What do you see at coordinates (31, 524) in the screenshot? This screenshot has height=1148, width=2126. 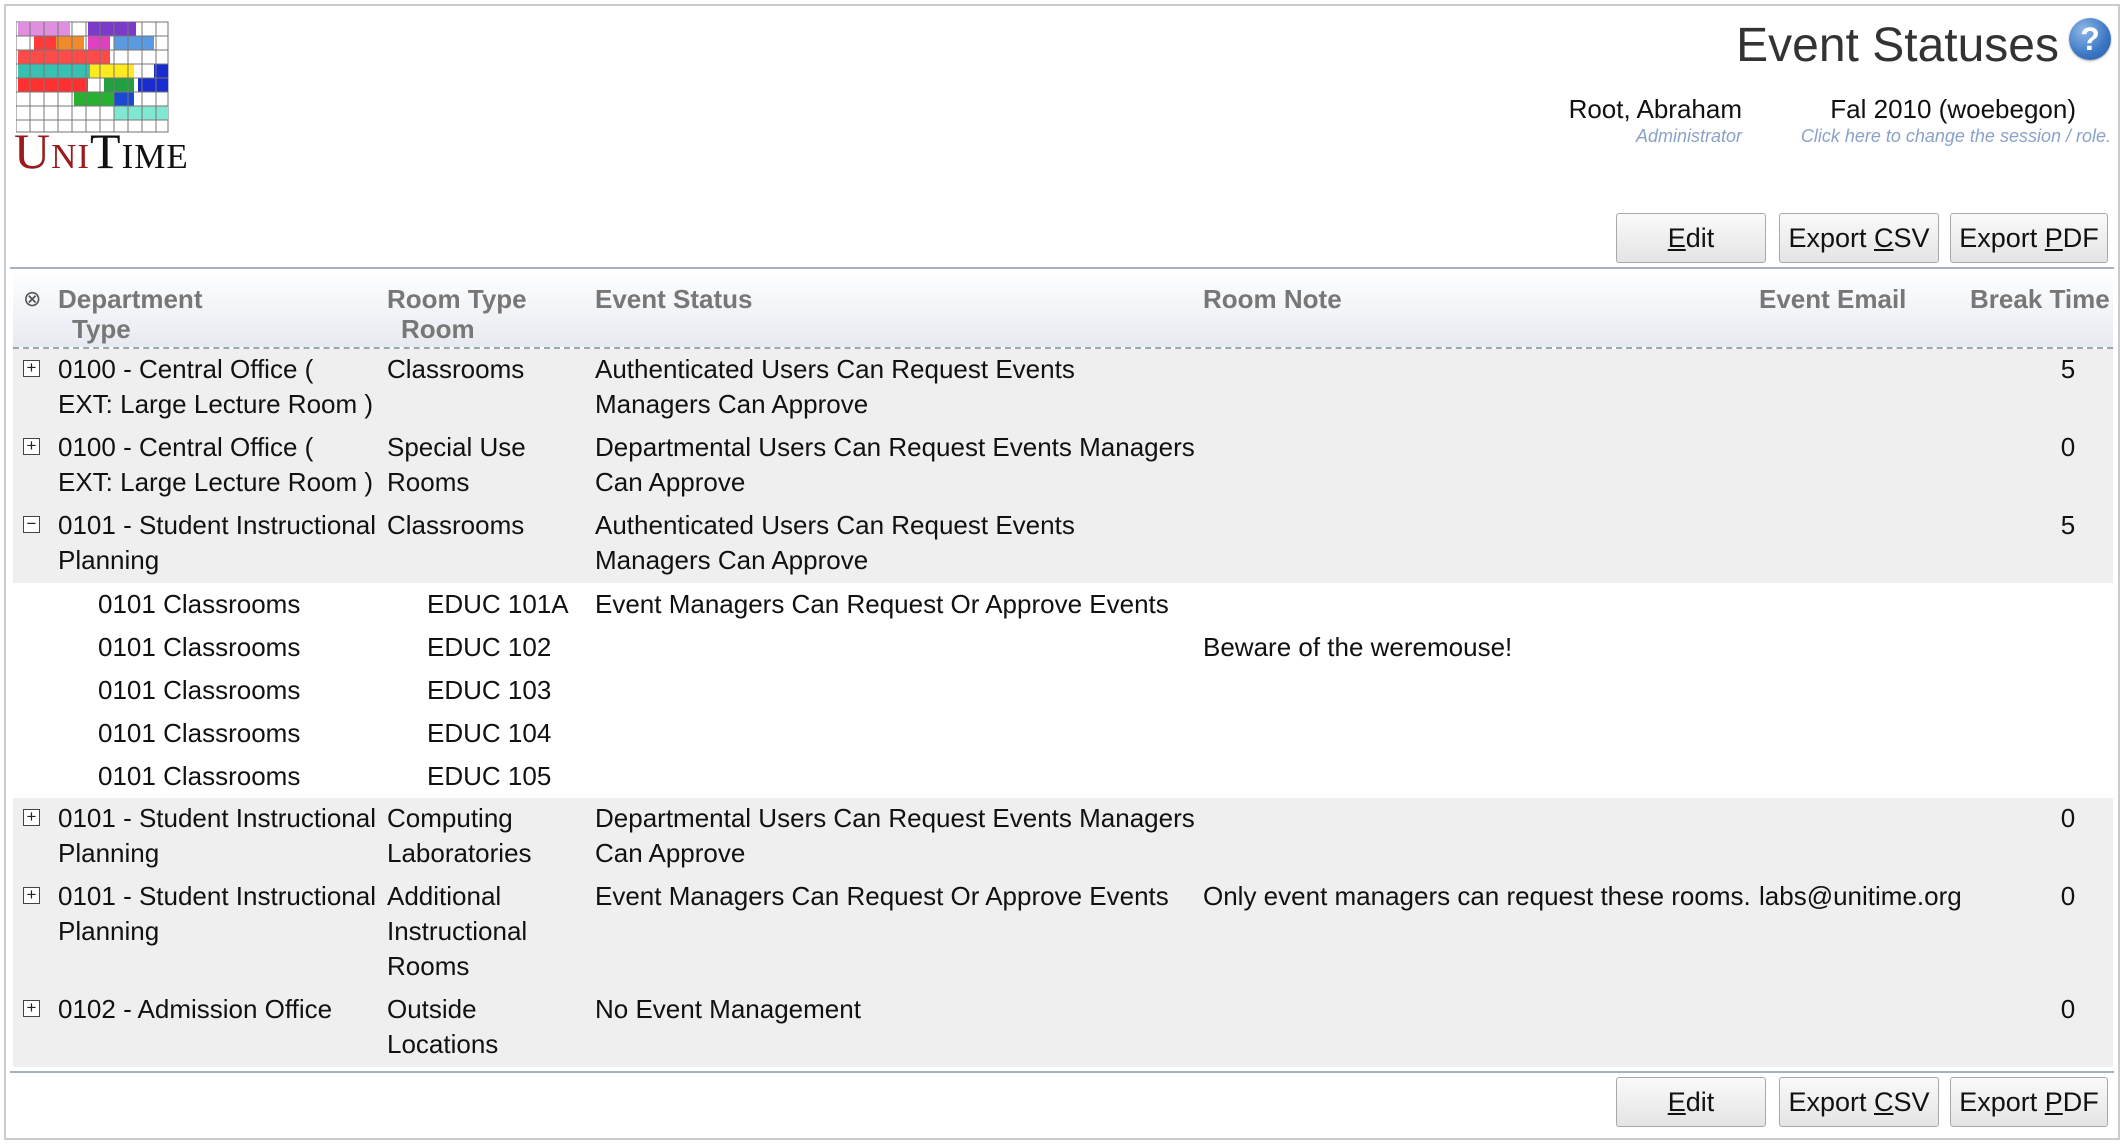 I see `collapse-icon: −` at bounding box center [31, 524].